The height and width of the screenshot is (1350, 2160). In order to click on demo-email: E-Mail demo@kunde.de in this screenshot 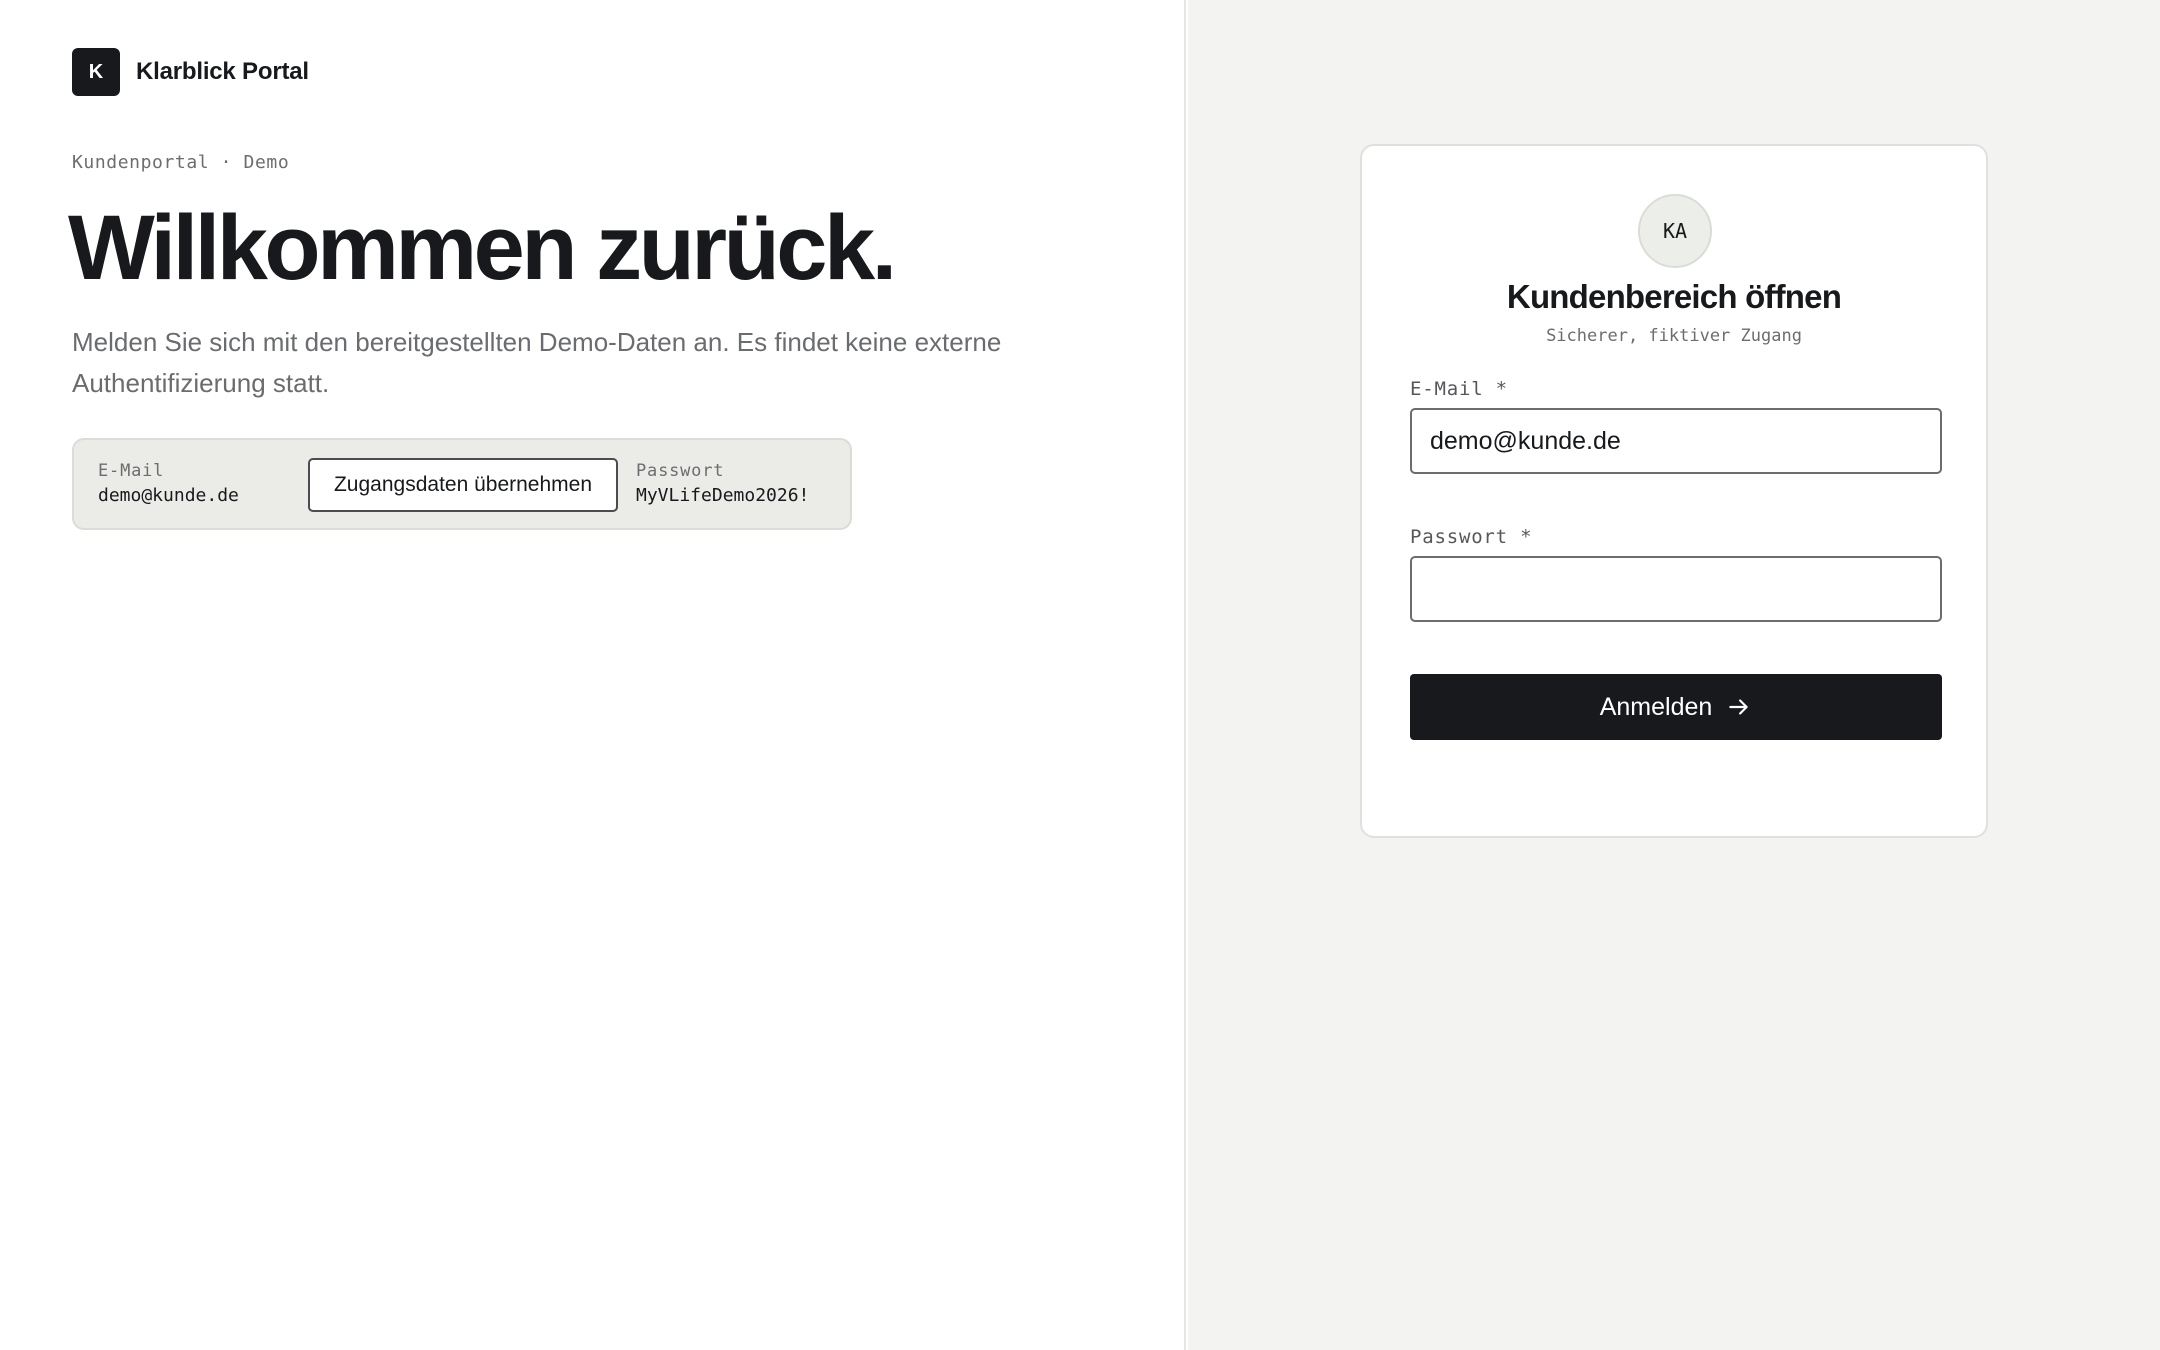, I will do `click(168, 485)`.